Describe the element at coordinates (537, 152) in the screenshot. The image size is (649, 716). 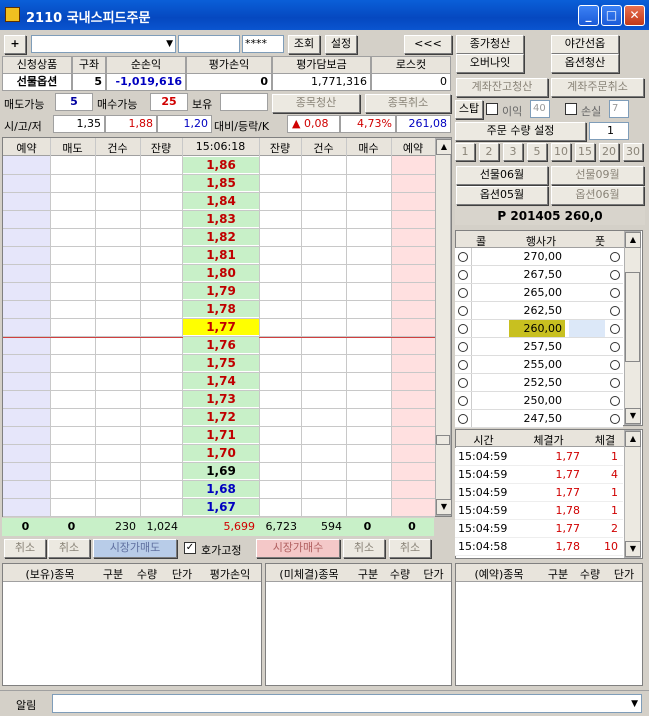
I see `qty-preset-button: 5` at that location.